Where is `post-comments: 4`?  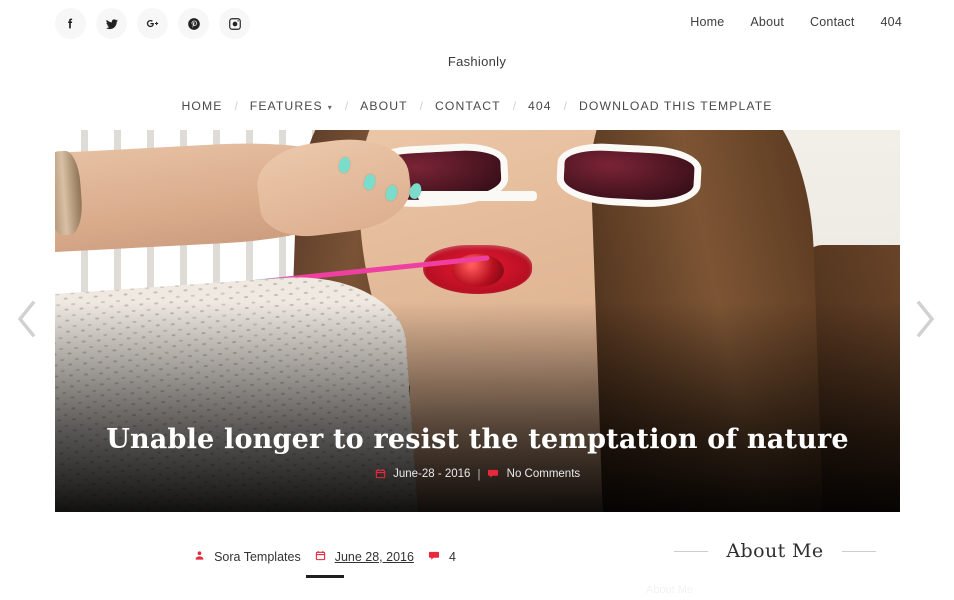 post-comments: 4 is located at coordinates (442, 557).